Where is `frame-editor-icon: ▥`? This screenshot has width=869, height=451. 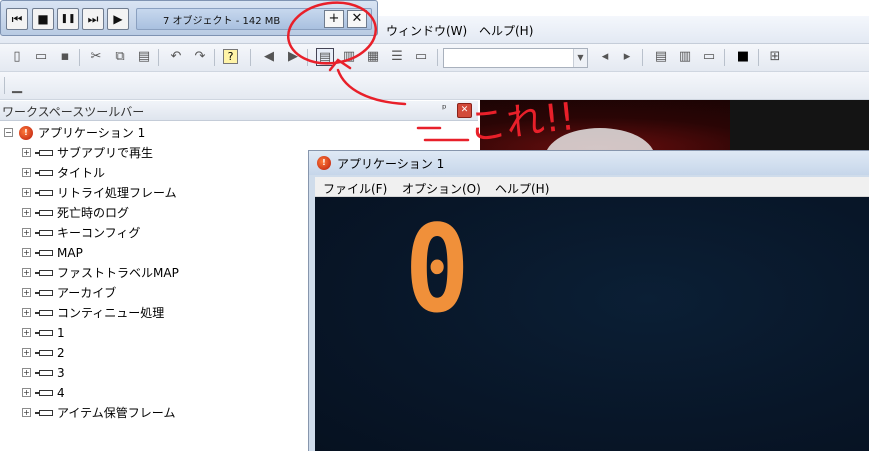 frame-editor-icon: ▥ is located at coordinates (685, 57).